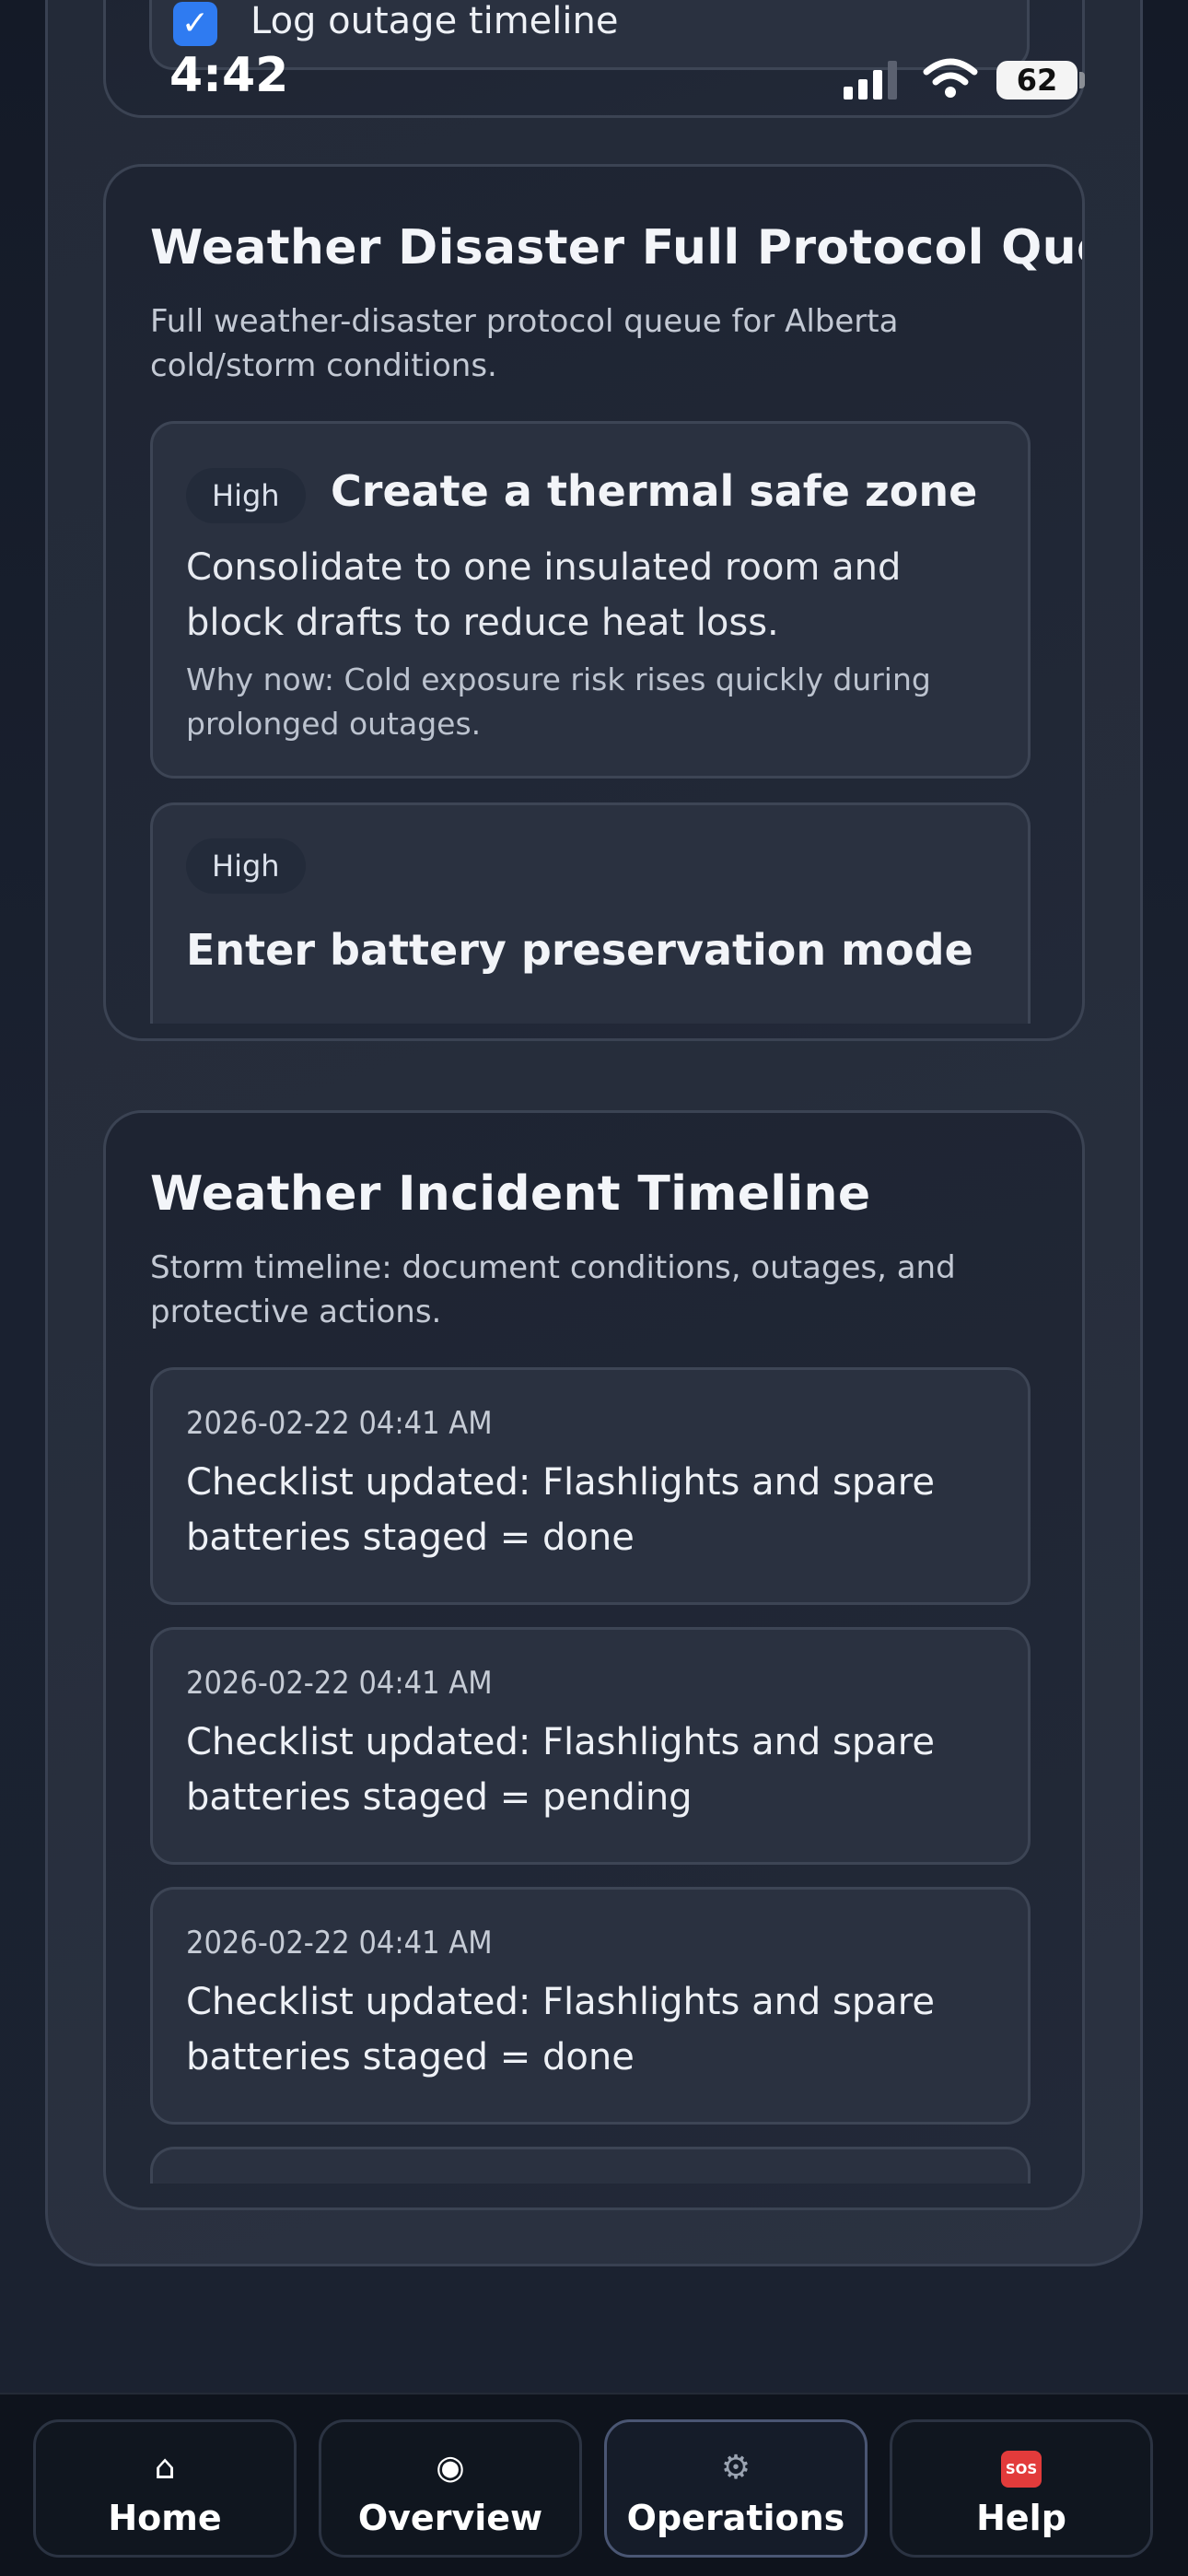 Image resolution: width=1188 pixels, height=2576 pixels. Describe the element at coordinates (165, 2468) in the screenshot. I see `home-icon: ⌂` at that location.